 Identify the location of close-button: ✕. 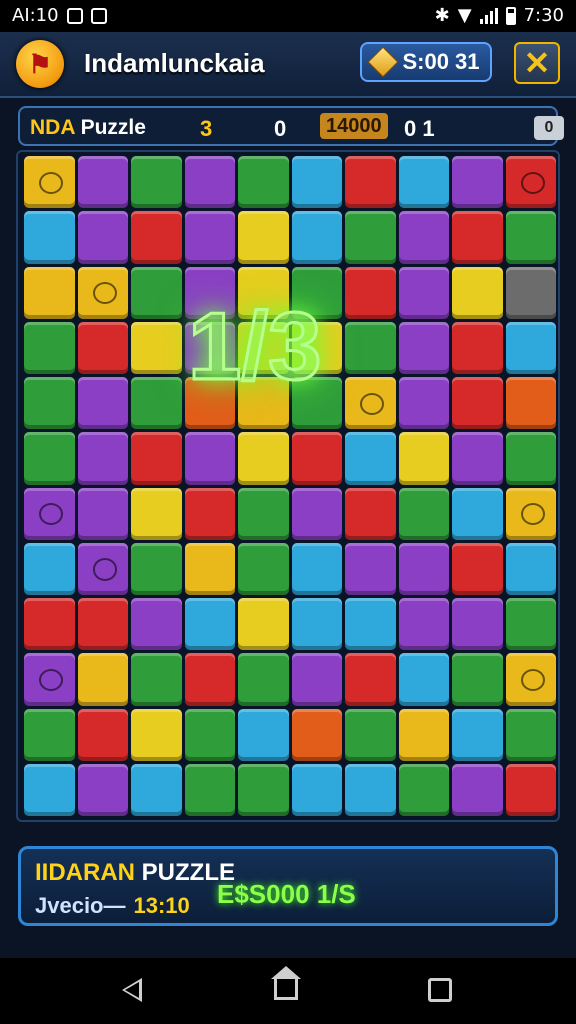
(537, 63).